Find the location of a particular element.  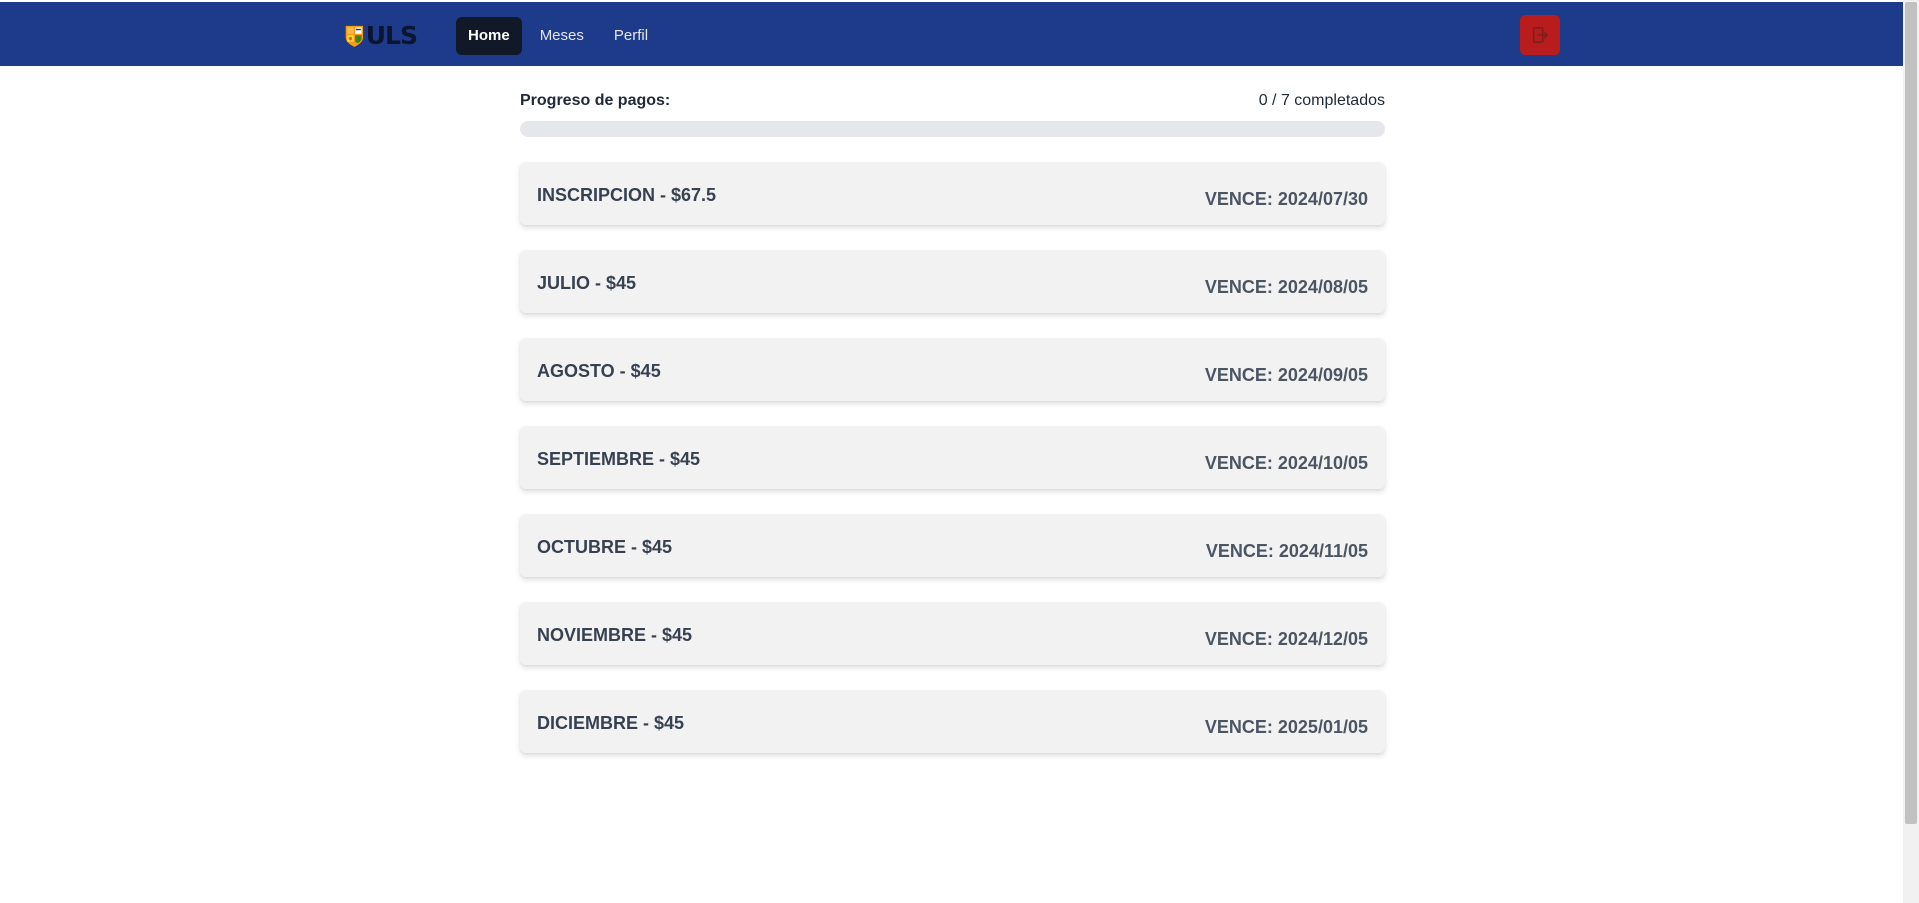

page-scrollbar is located at coordinates (1911, 451).